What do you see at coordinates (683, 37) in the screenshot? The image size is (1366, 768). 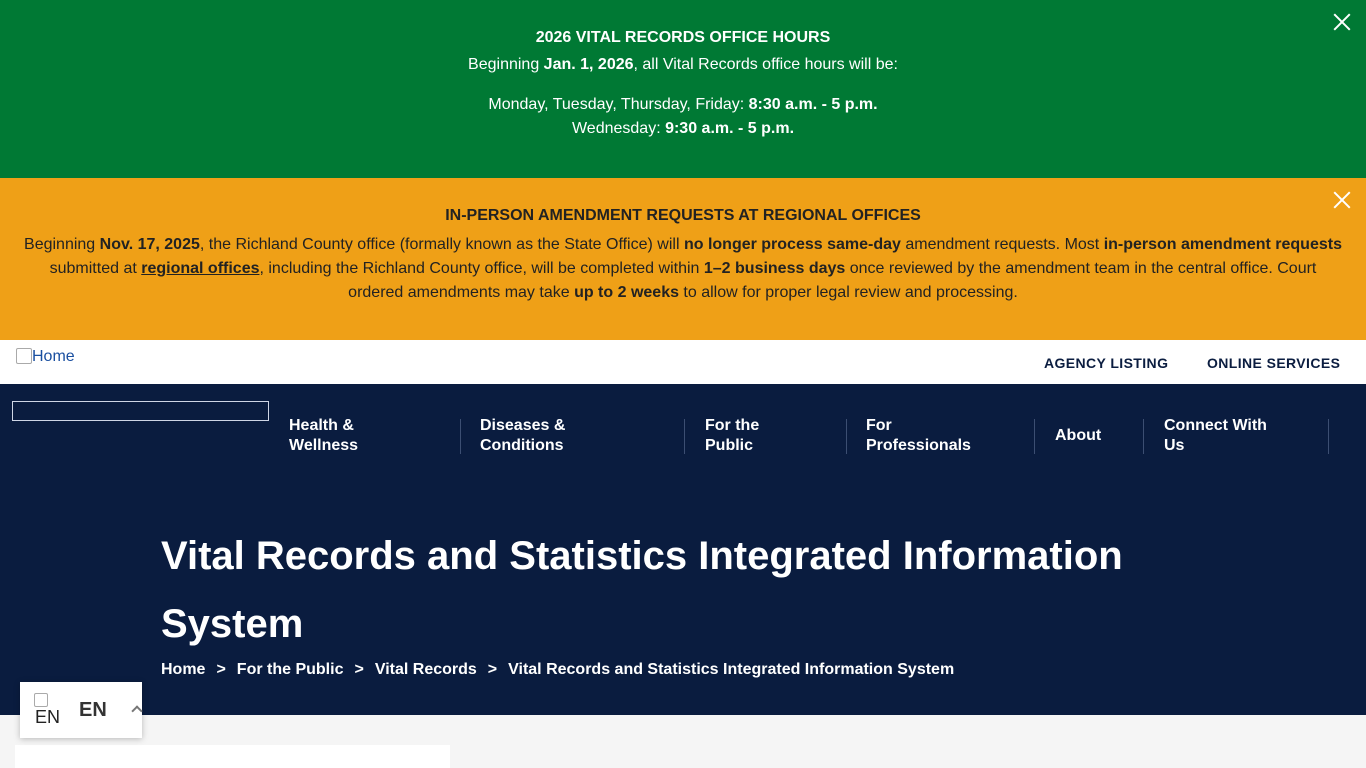 I see `office-hours-title: 2026 VITAL RECORDS OFFICE HOURS` at bounding box center [683, 37].